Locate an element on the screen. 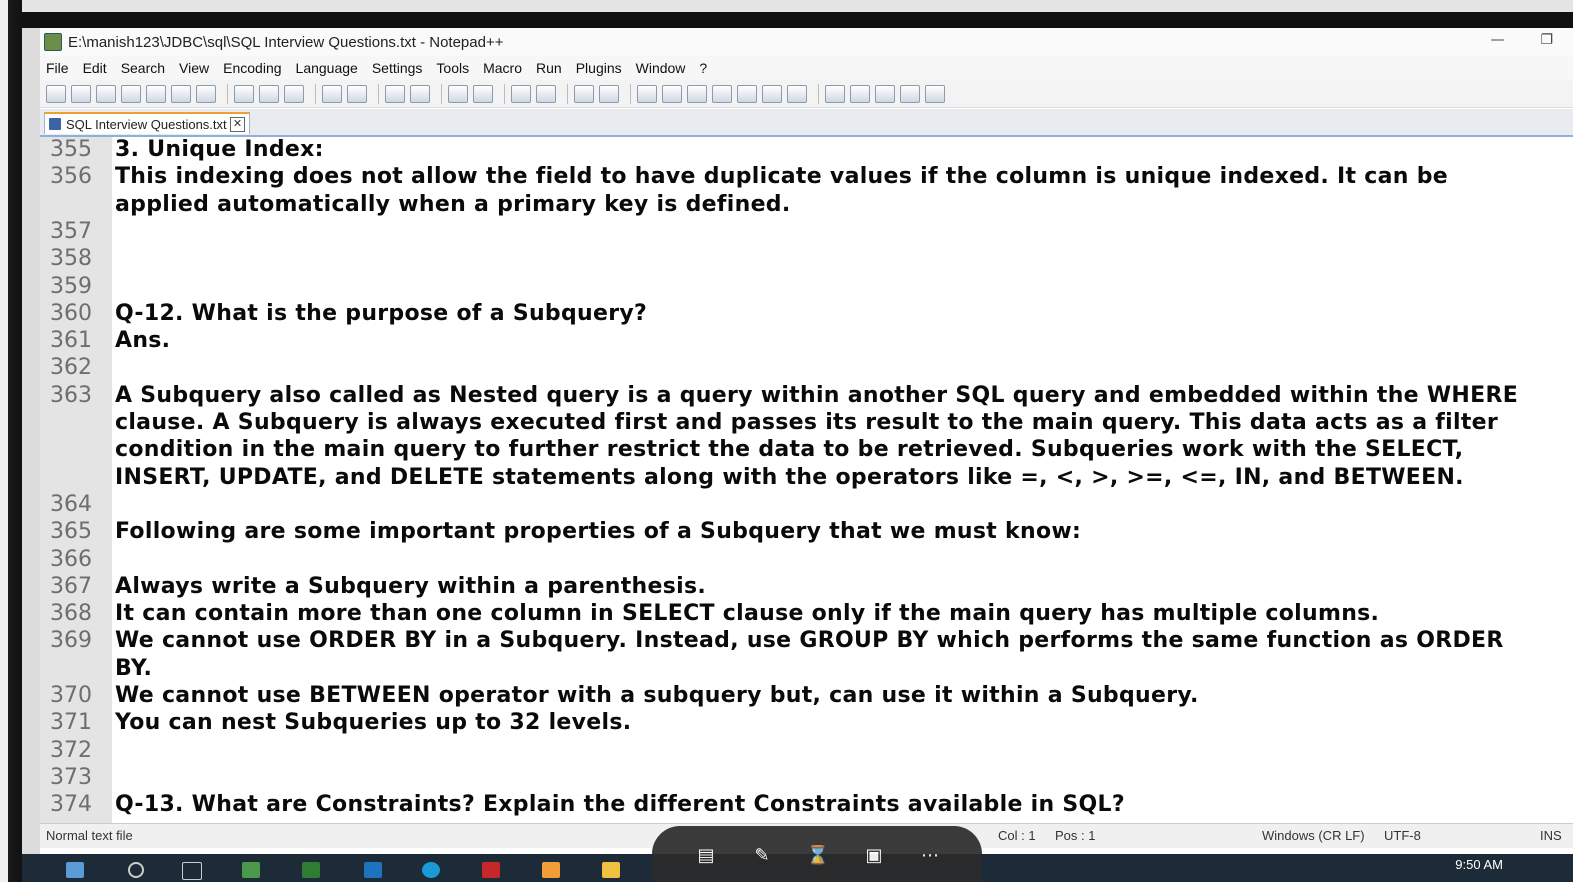 The height and width of the screenshot is (882, 1573). line-number: 366 is located at coordinates (71, 559).